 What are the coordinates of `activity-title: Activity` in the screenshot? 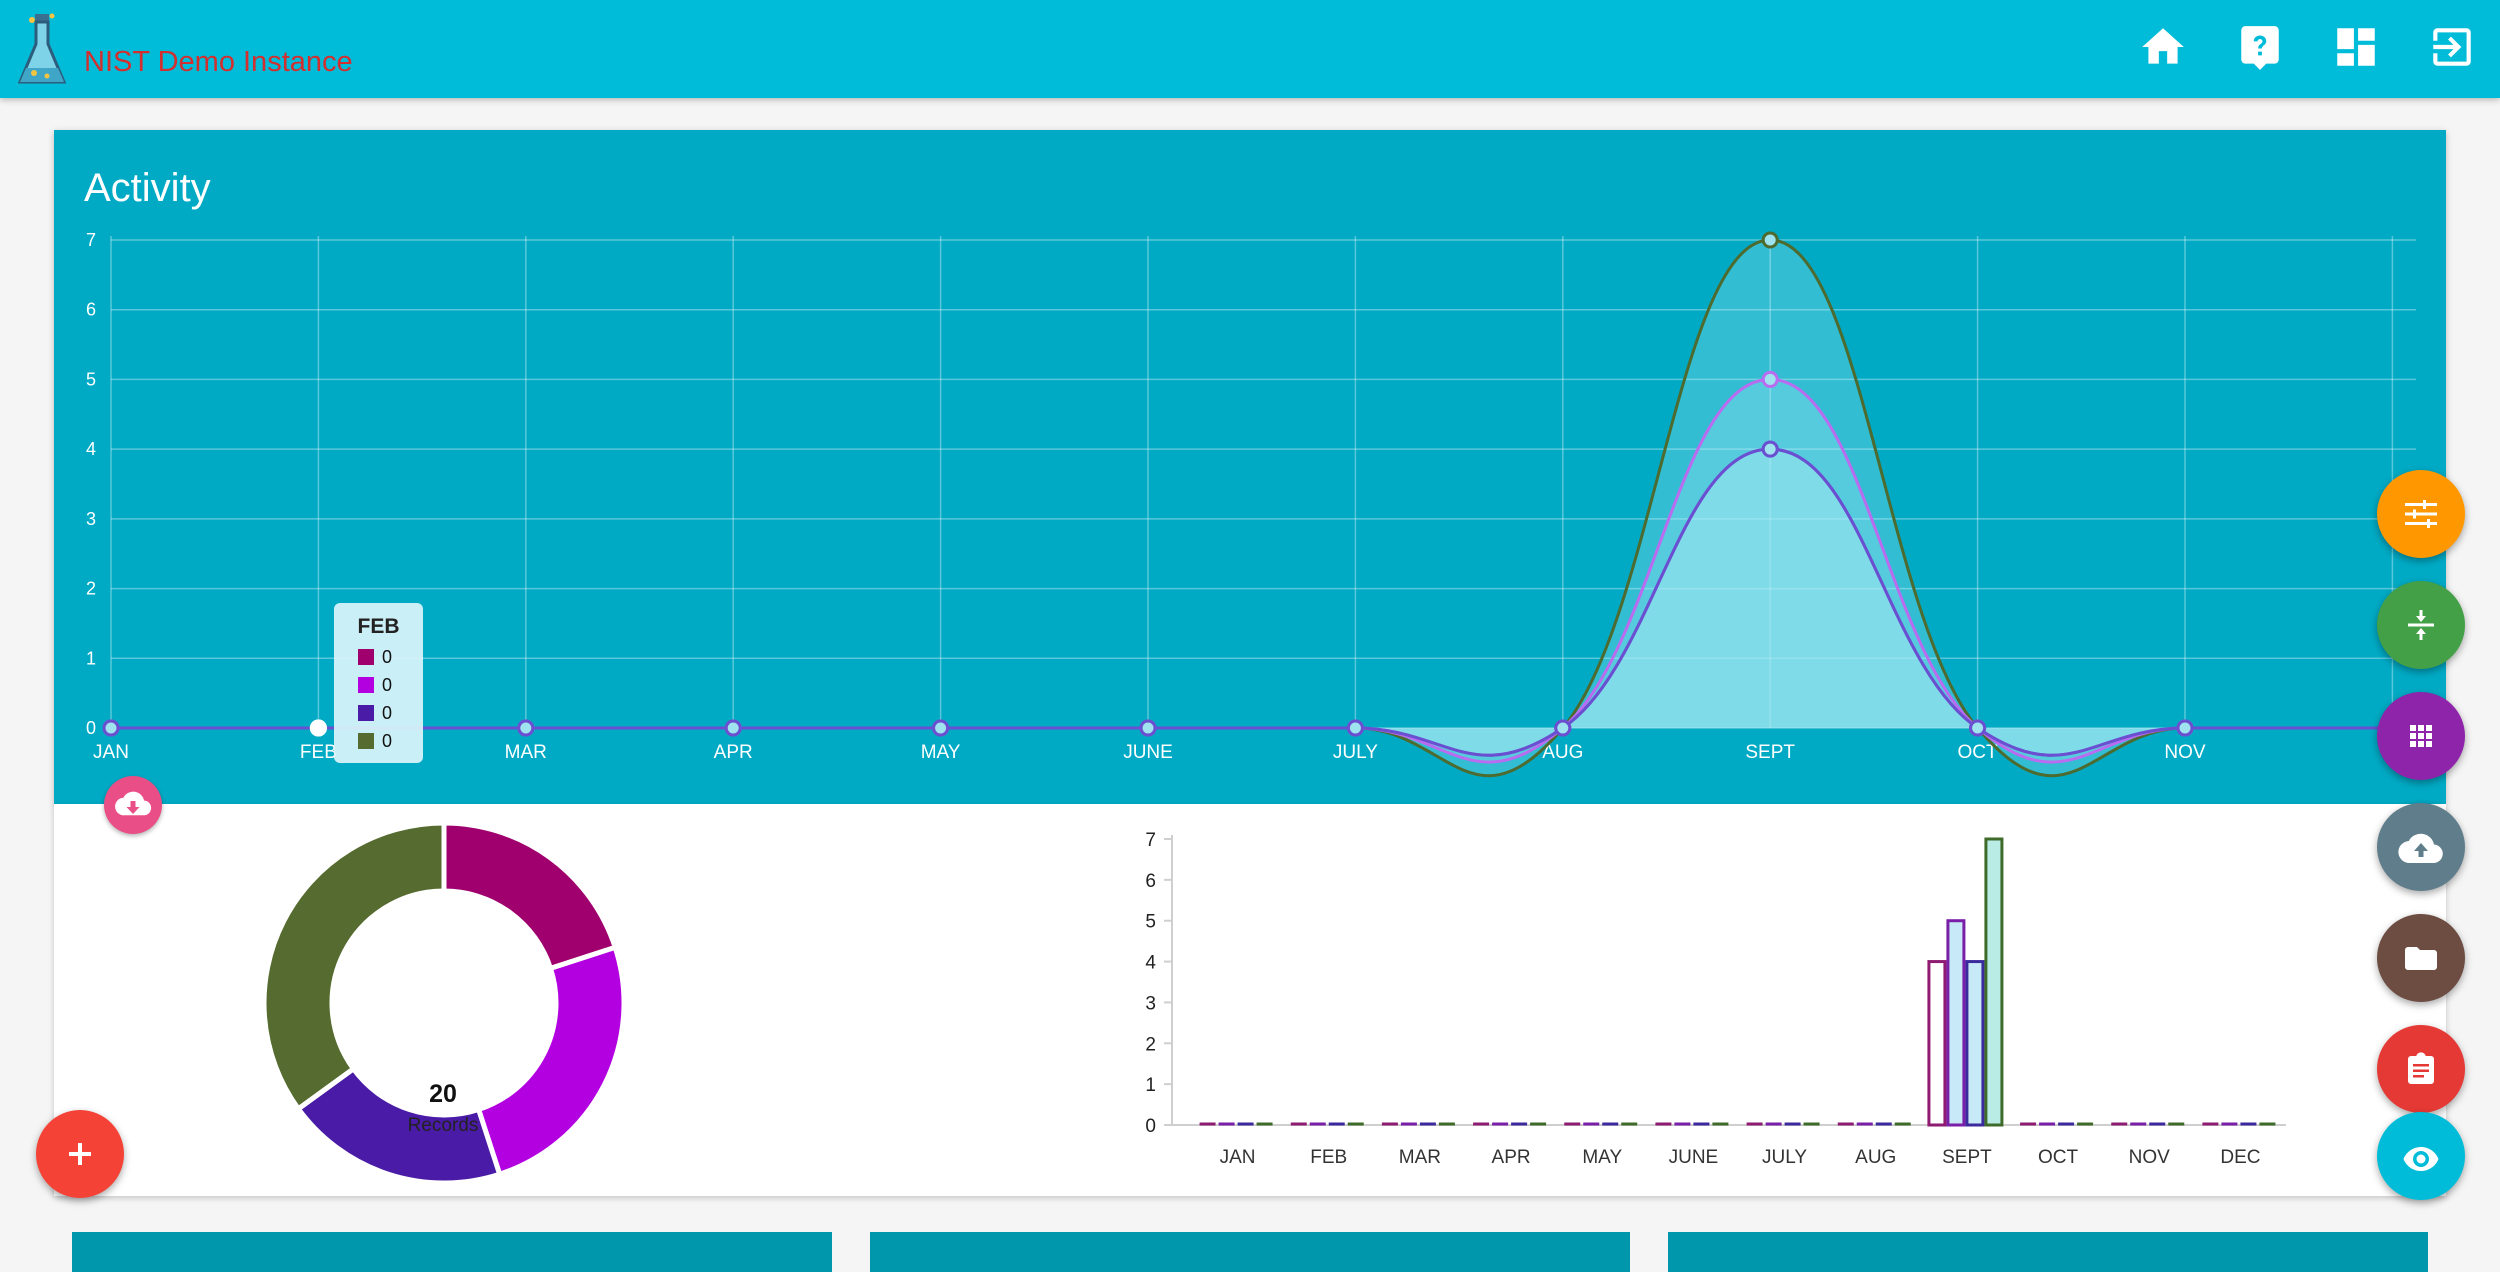 It's located at (147, 188).